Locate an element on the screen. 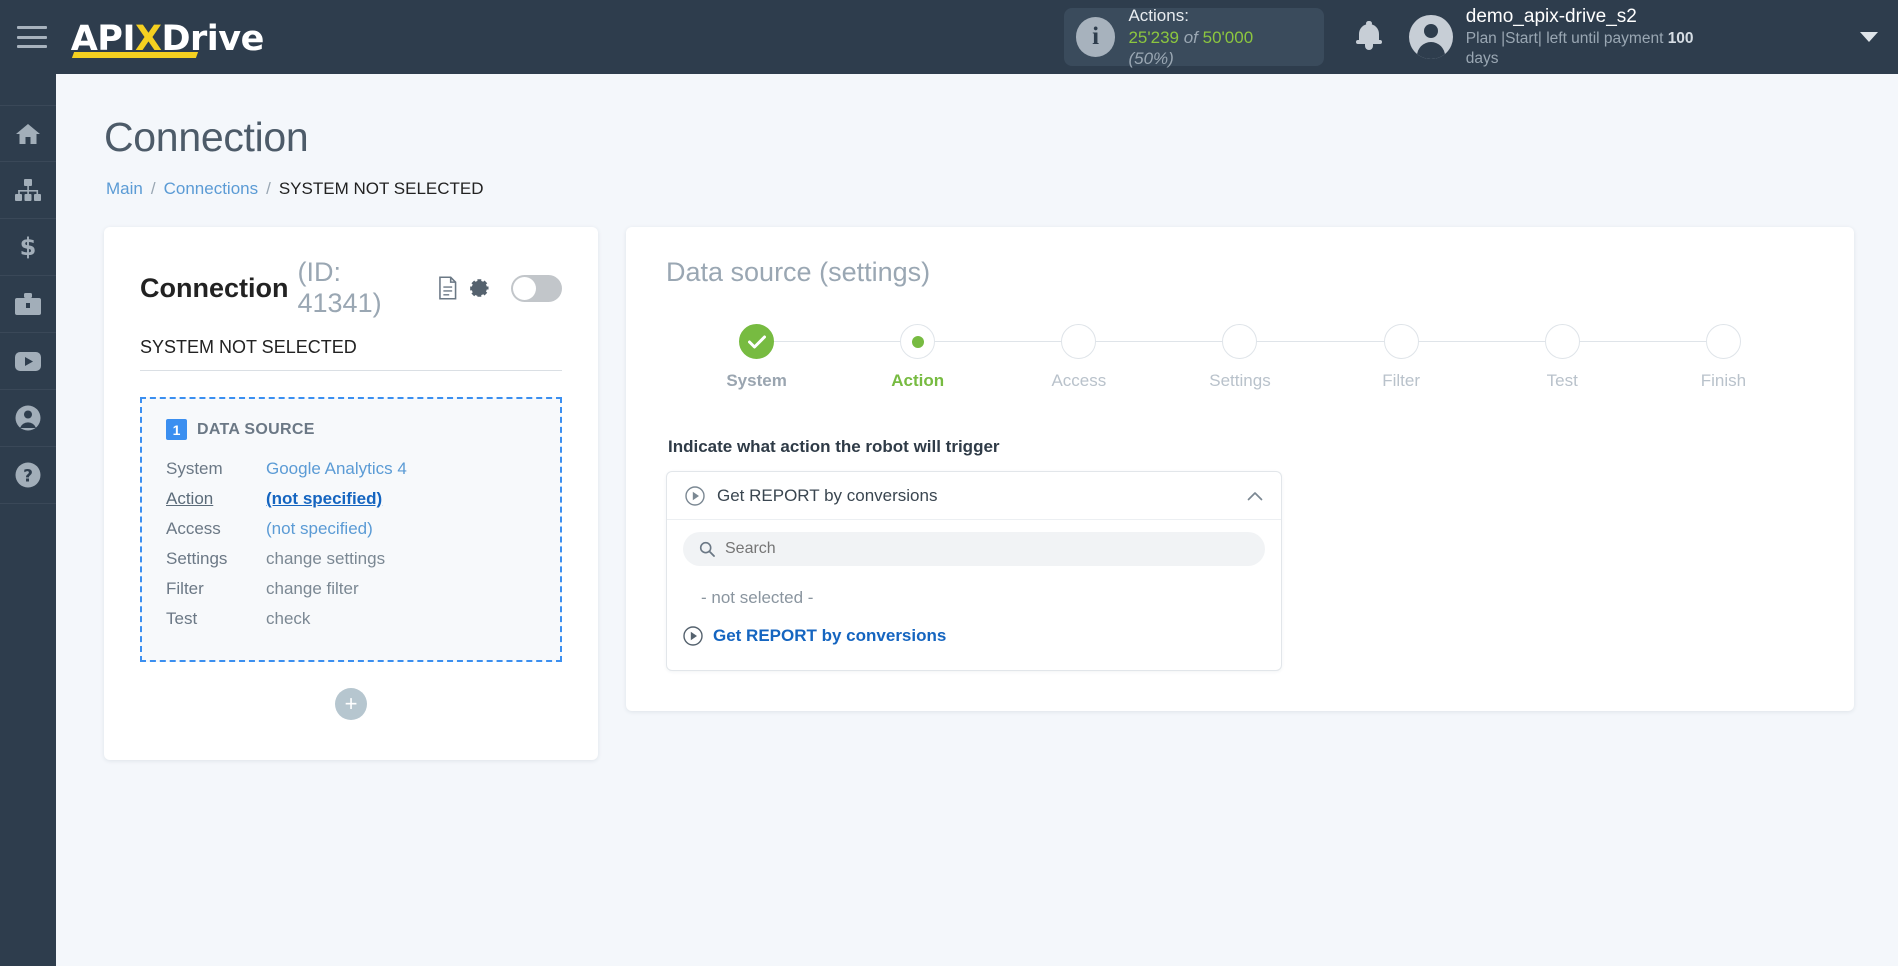  page-title: Connection is located at coordinates (206, 137).